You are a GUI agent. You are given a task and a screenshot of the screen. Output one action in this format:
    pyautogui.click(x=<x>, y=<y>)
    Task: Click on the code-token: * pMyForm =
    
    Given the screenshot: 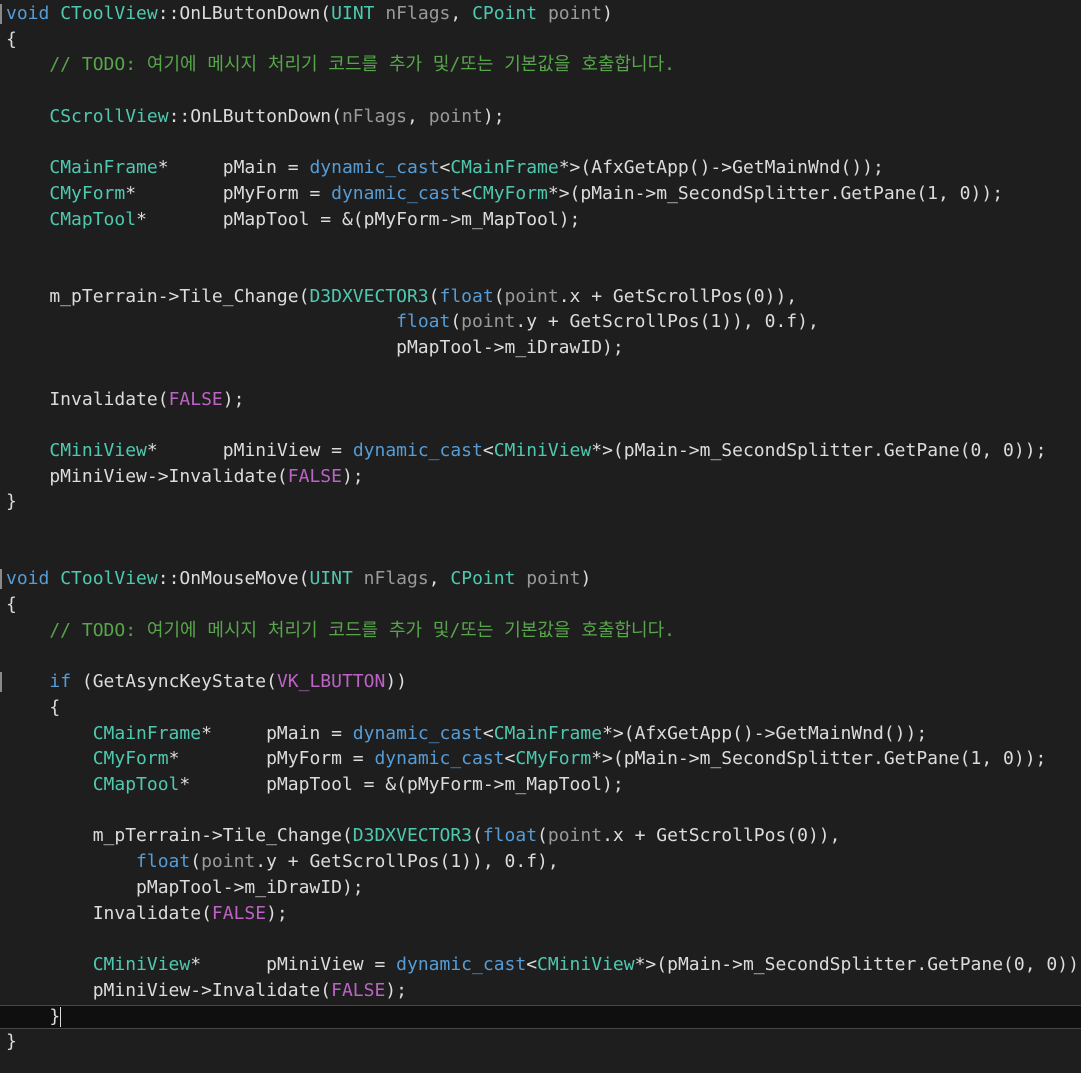 What is the action you would take?
    pyautogui.click(x=228, y=193)
    